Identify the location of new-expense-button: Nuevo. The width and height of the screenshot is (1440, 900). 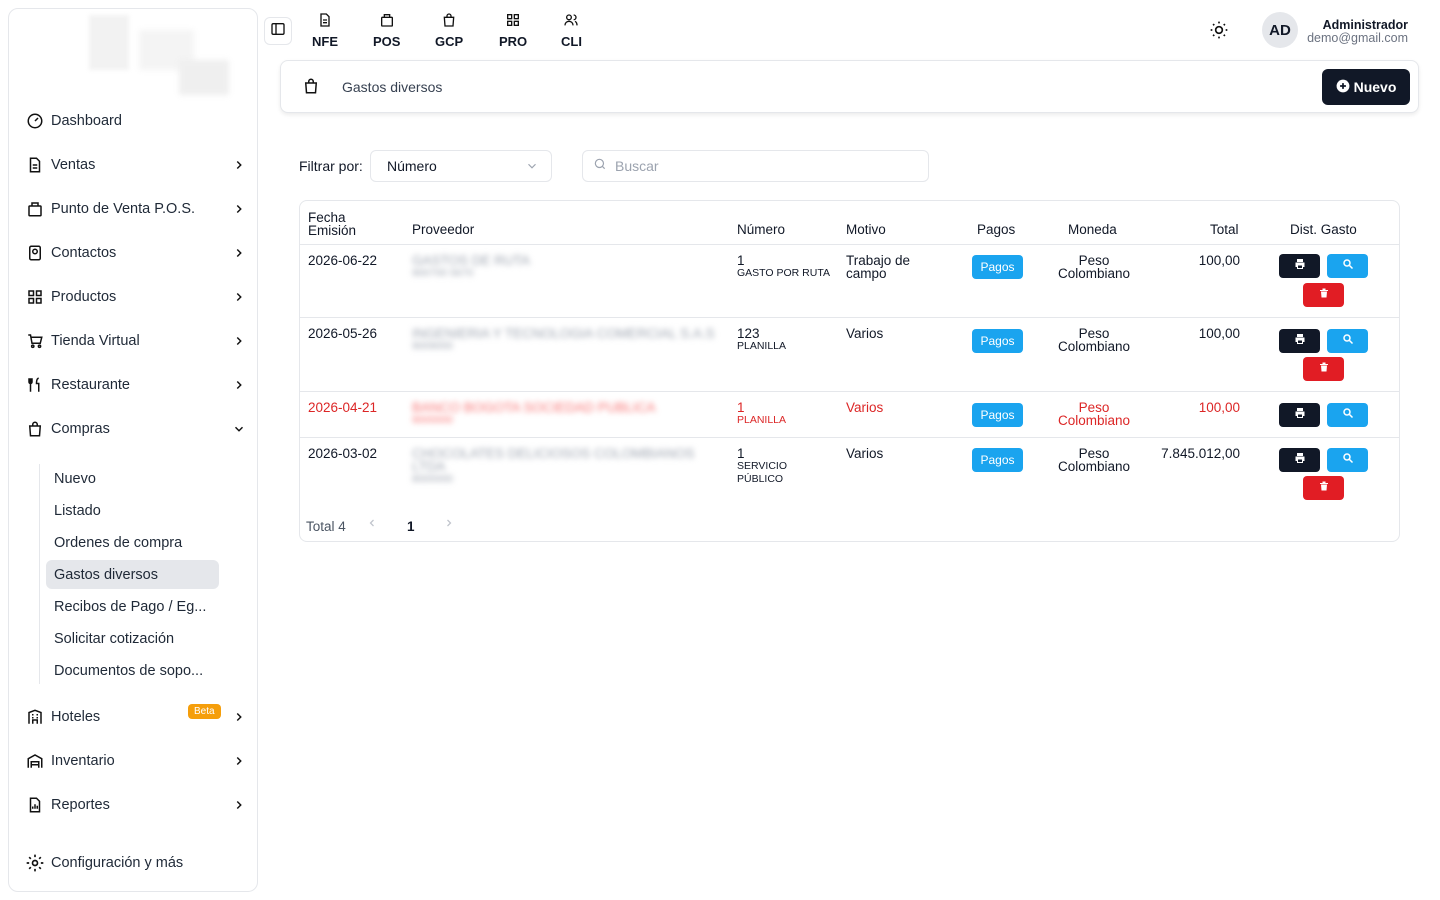
(1366, 87).